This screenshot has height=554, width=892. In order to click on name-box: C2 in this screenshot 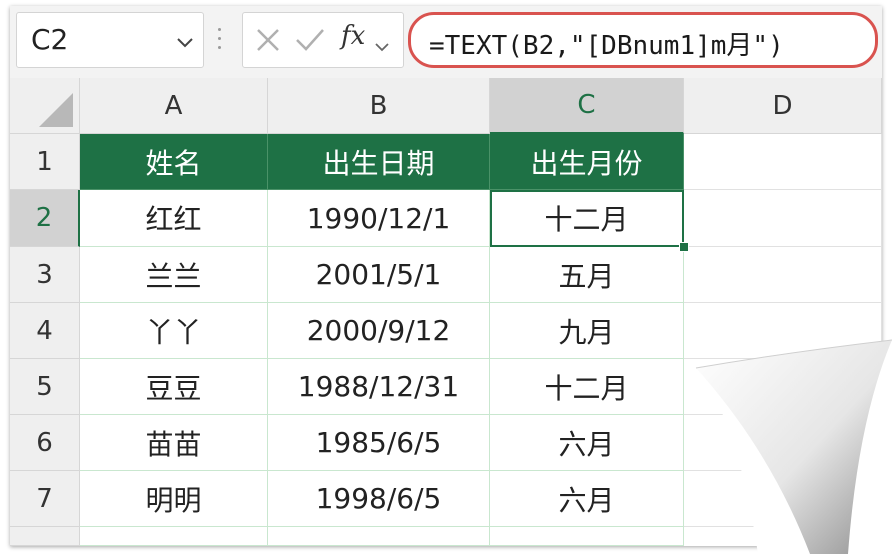, I will do `click(110, 40)`.